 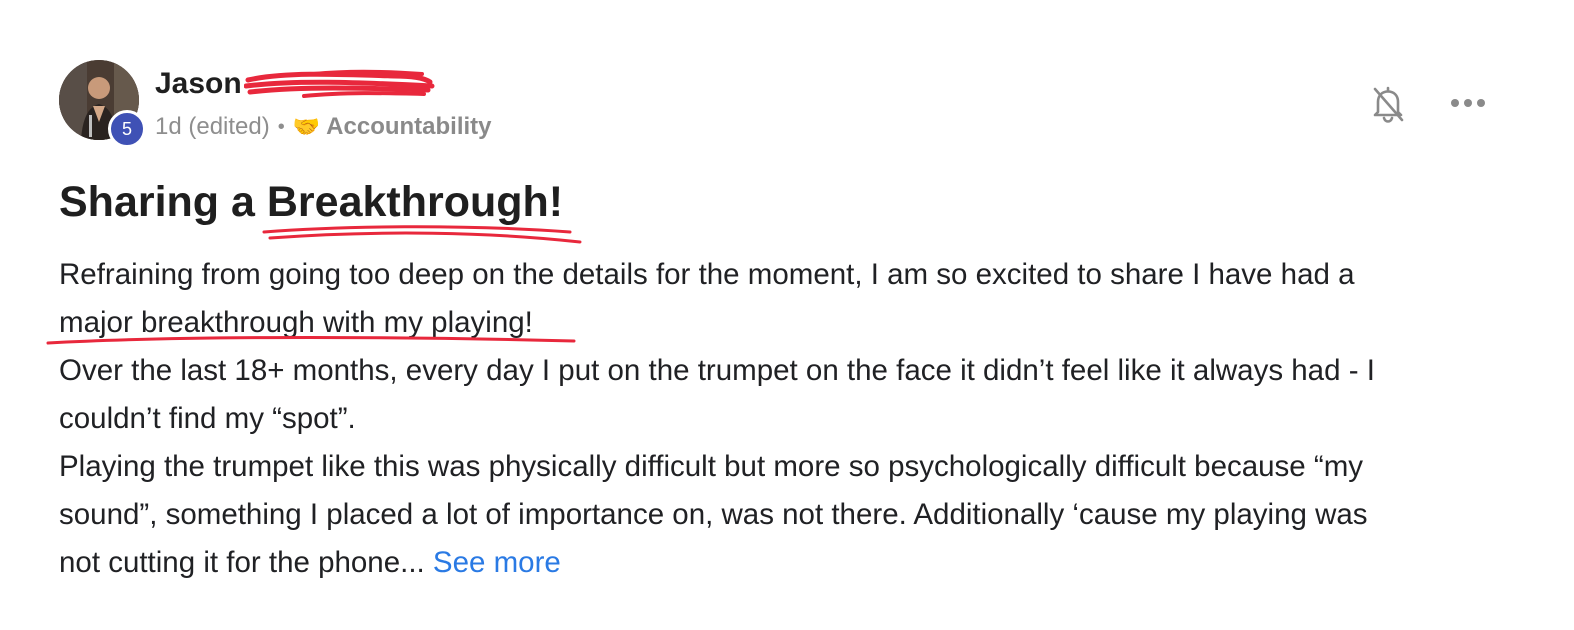 What do you see at coordinates (497, 562) in the screenshot?
I see `see-more-link: See more` at bounding box center [497, 562].